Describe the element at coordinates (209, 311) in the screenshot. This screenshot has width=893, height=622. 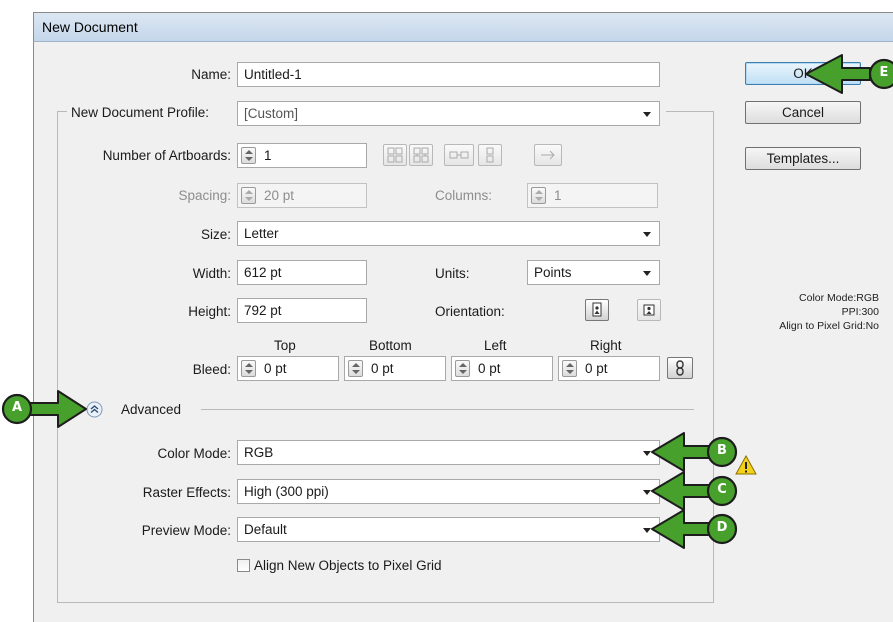
I see `height-label: Height:` at that location.